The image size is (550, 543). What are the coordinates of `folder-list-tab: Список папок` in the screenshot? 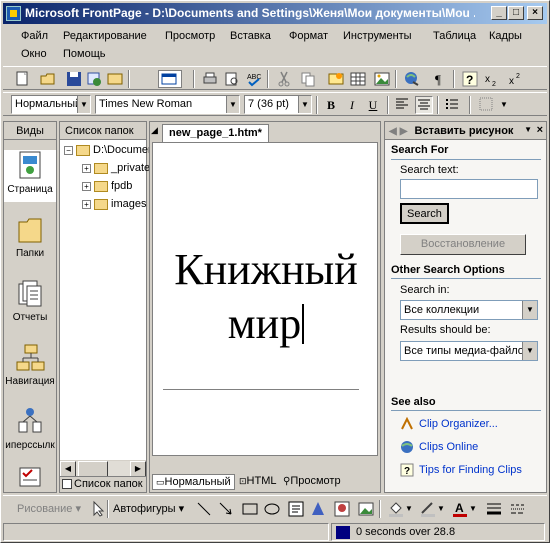 It's located at (103, 484).